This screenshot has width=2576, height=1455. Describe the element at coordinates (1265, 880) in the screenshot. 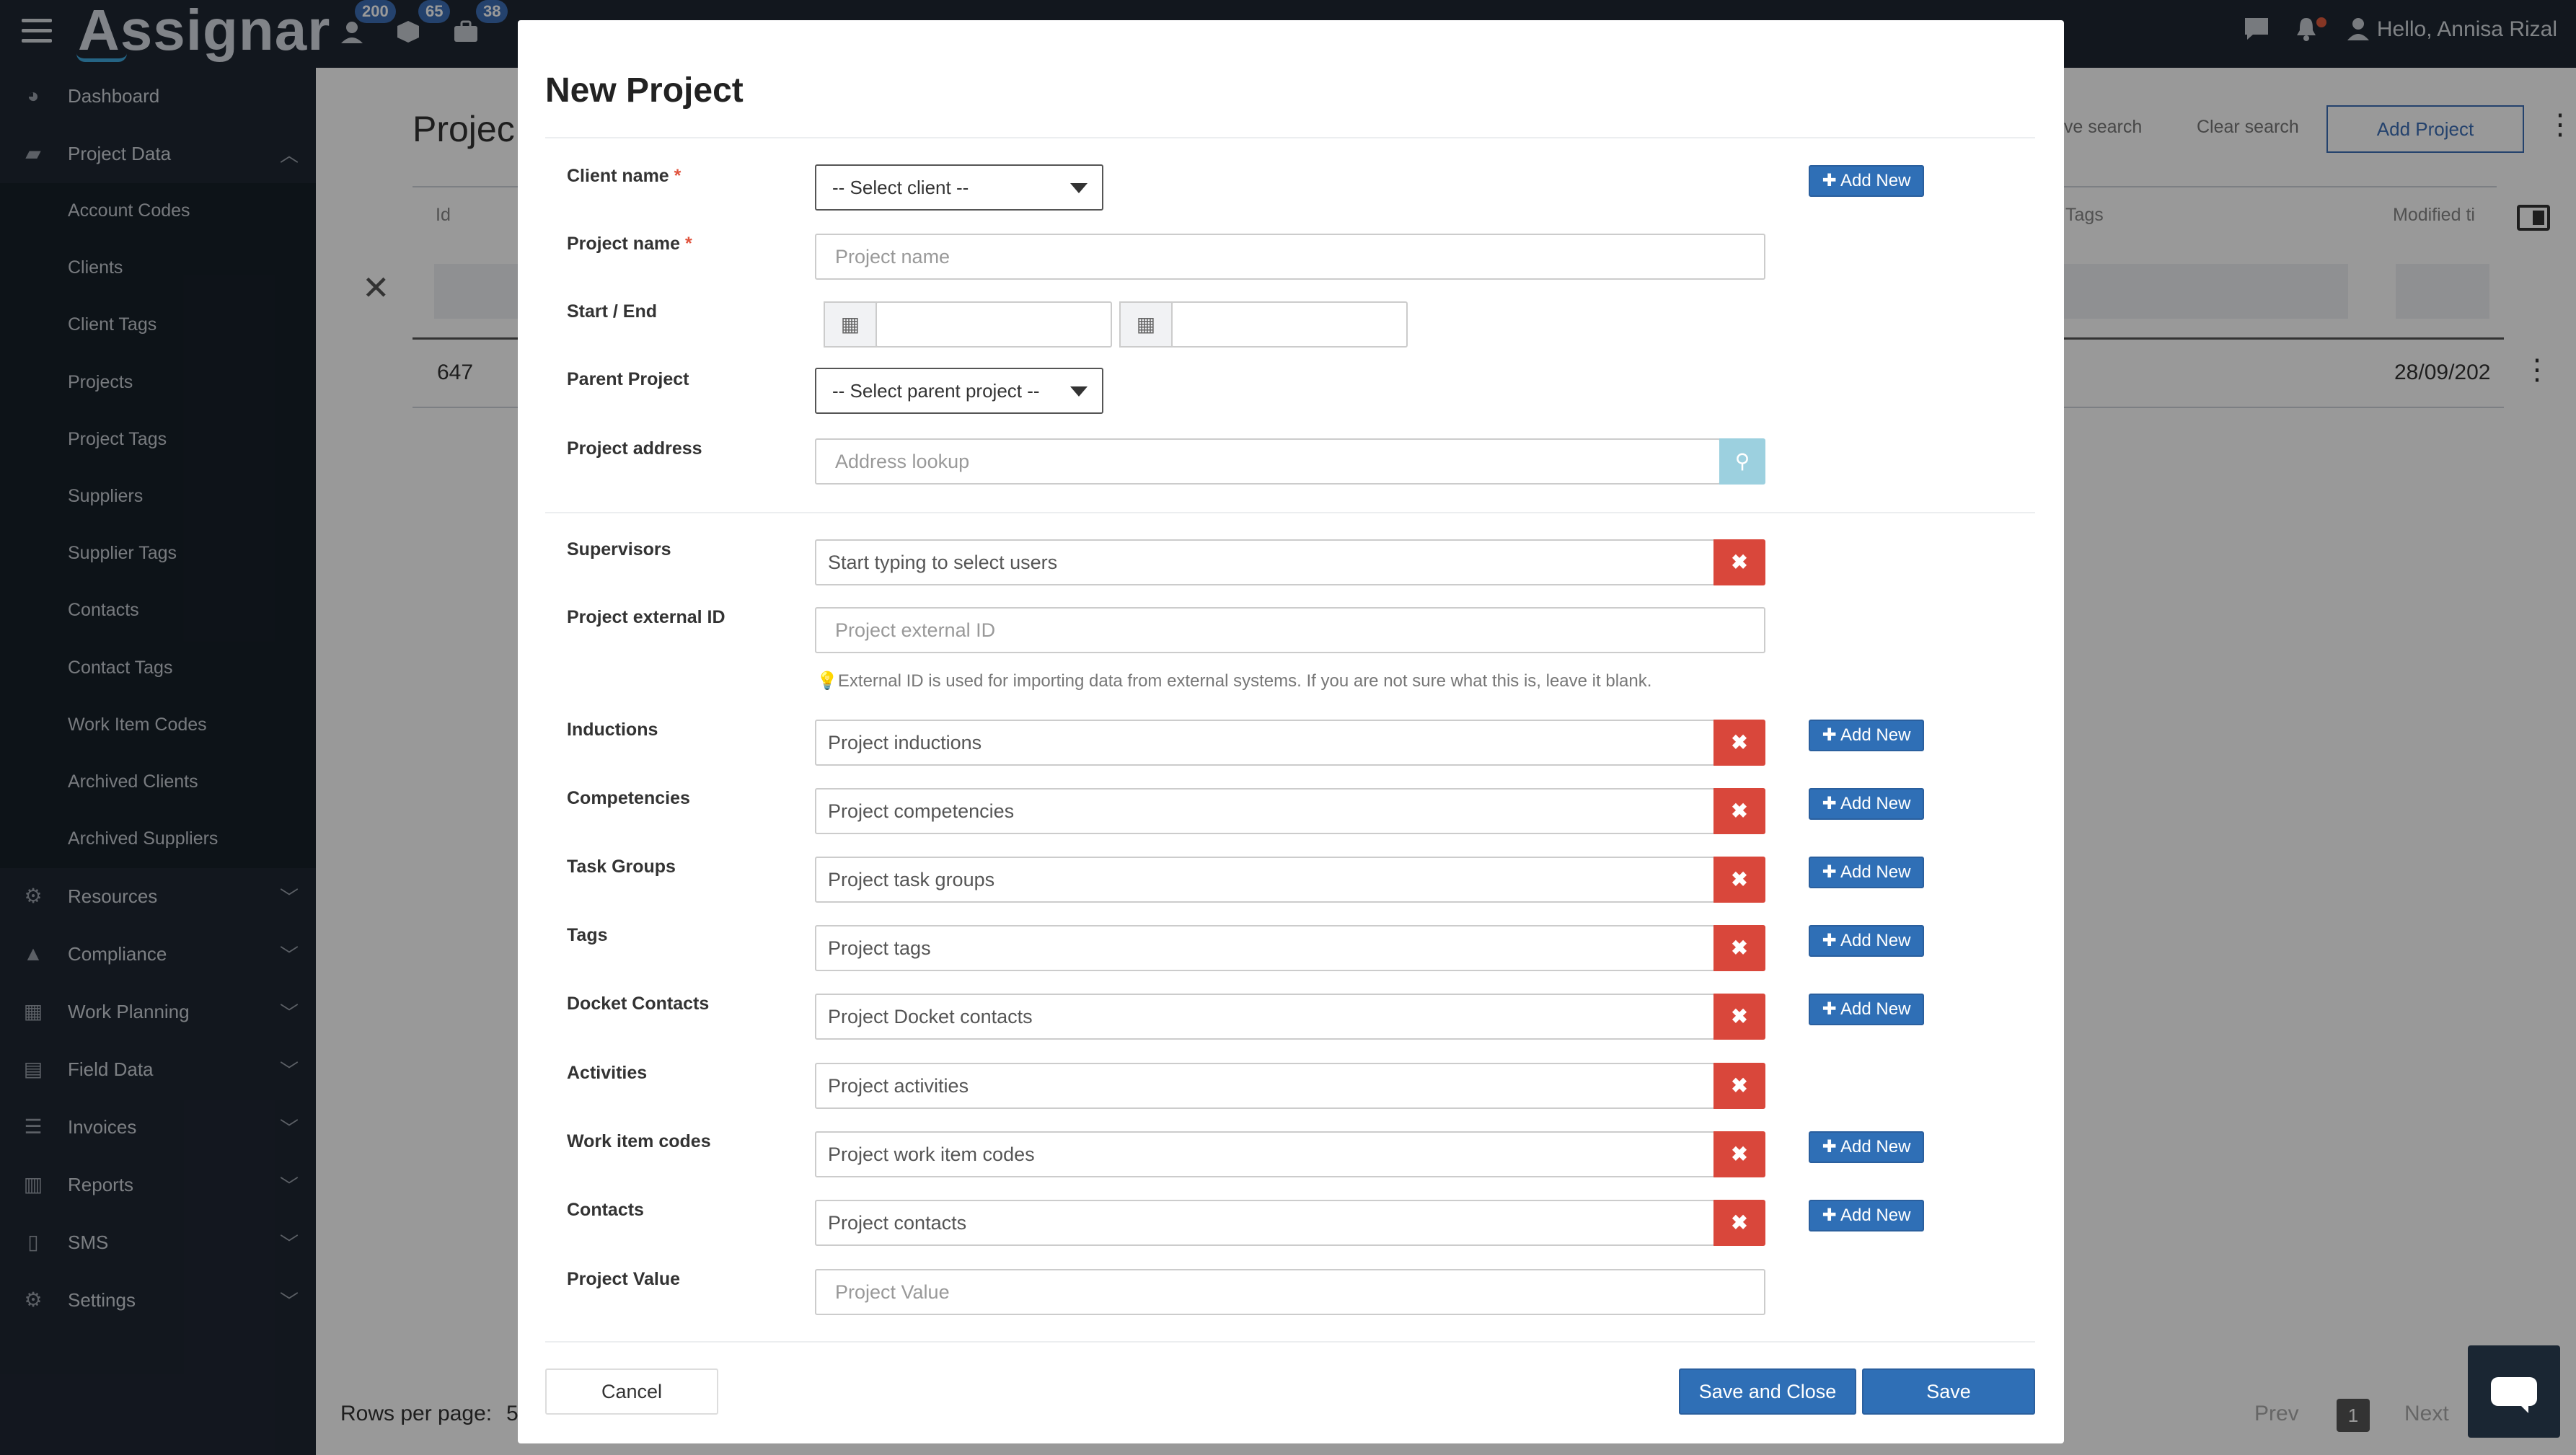

I see `task-groups-input: Project task groups` at that location.